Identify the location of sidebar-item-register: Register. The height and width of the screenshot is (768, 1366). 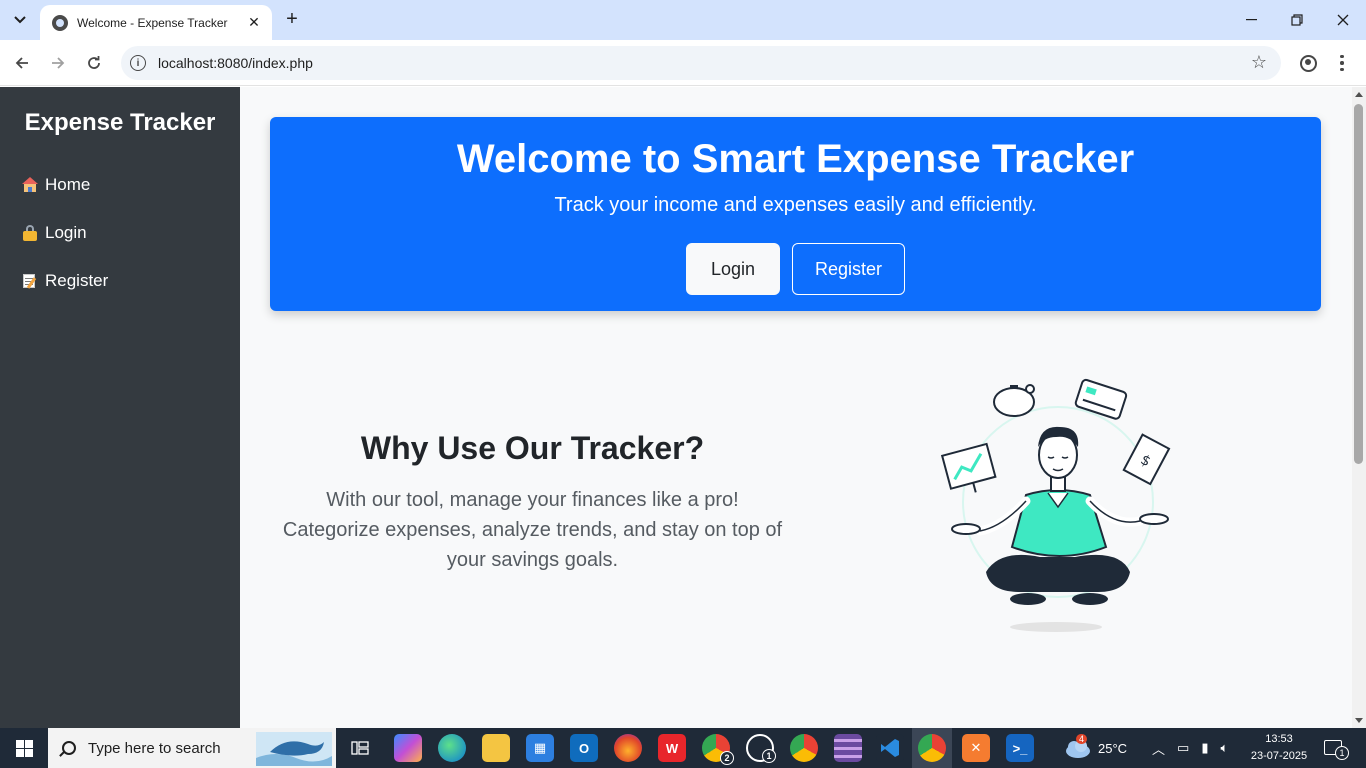
(65, 281).